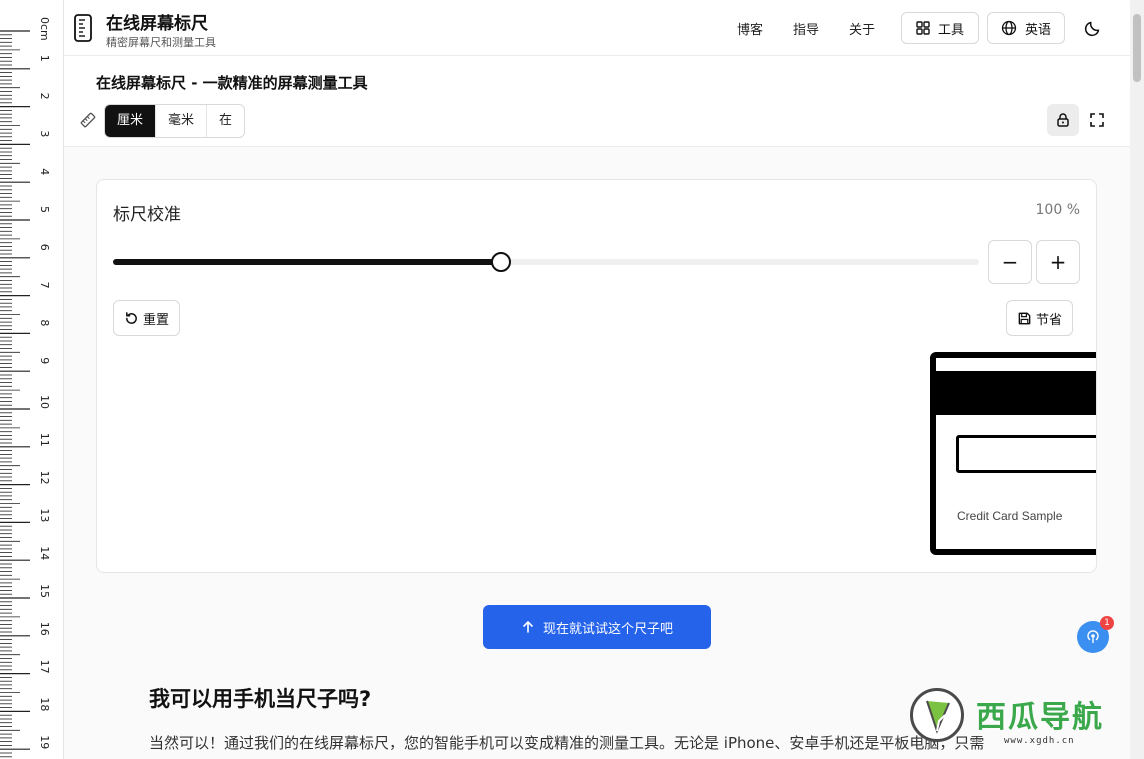  What do you see at coordinates (937, 715) in the screenshot?
I see `watermark-logo-icon` at bounding box center [937, 715].